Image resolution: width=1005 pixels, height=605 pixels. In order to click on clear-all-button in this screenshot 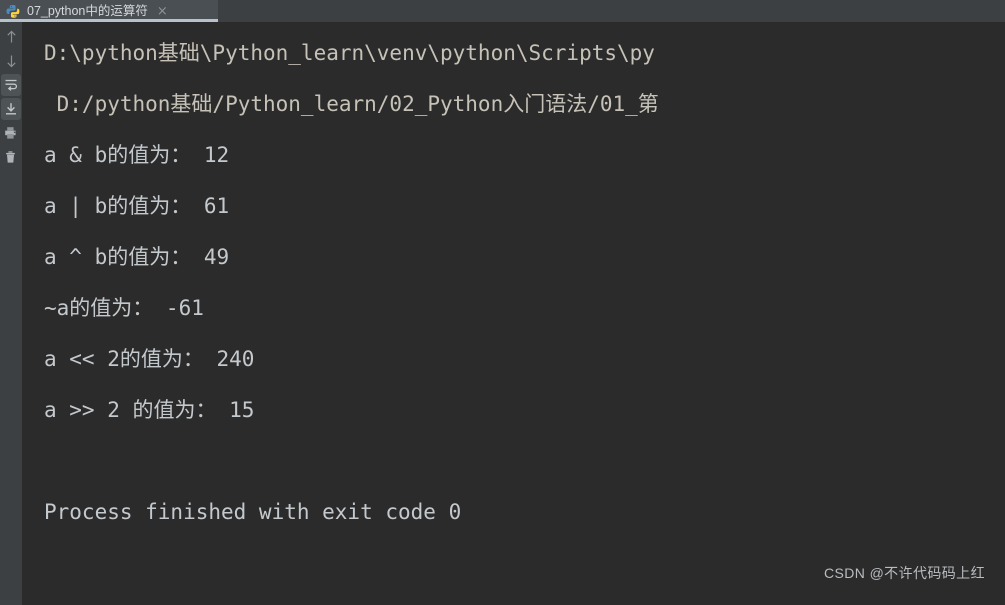, I will do `click(11, 157)`.